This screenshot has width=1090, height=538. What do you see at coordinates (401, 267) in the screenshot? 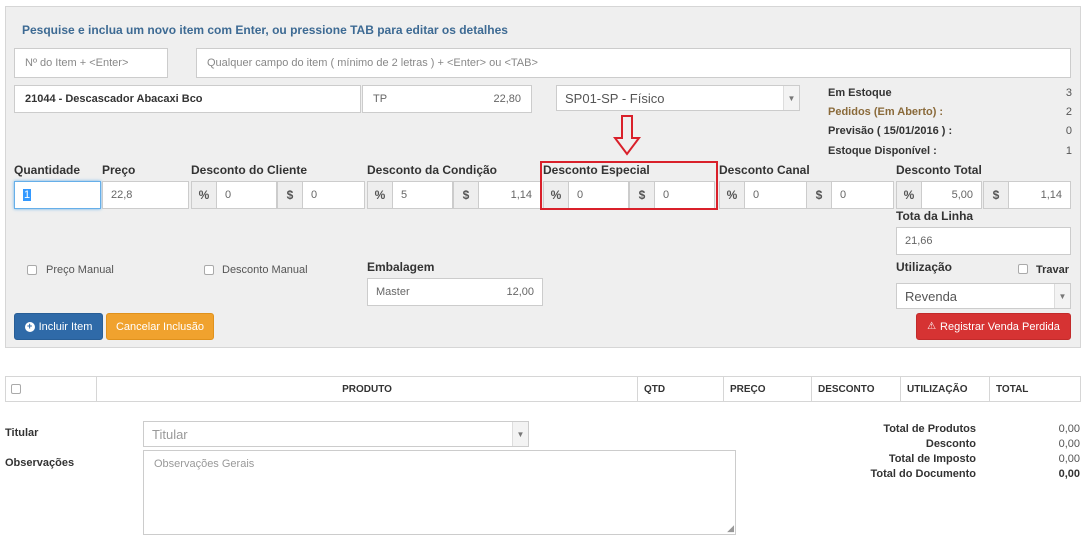
I see `packaging-label: Embalagem` at bounding box center [401, 267].